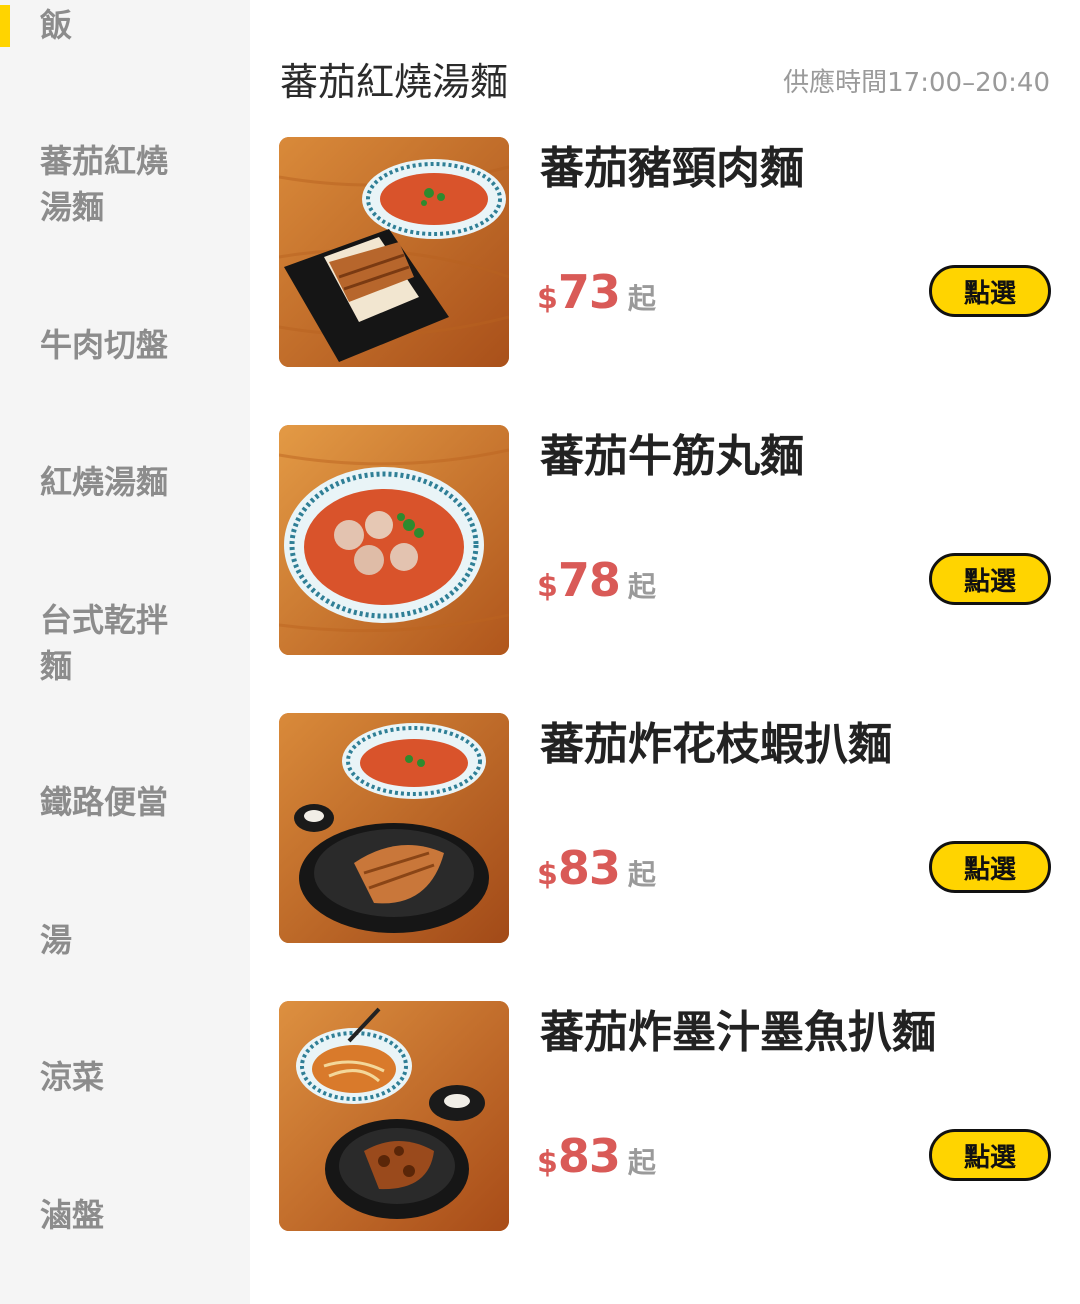 The width and height of the screenshot is (1080, 1304). I want to click on item-name: 蕃茄牛筋丸麵, so click(672, 456).